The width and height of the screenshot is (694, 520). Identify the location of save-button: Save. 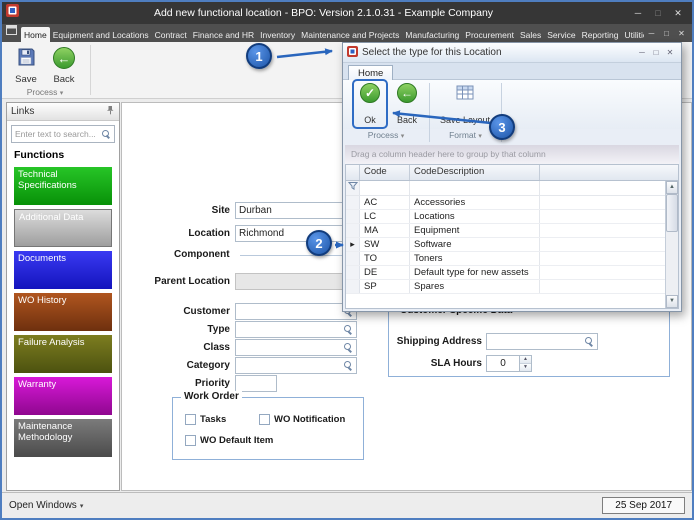
(26, 66).